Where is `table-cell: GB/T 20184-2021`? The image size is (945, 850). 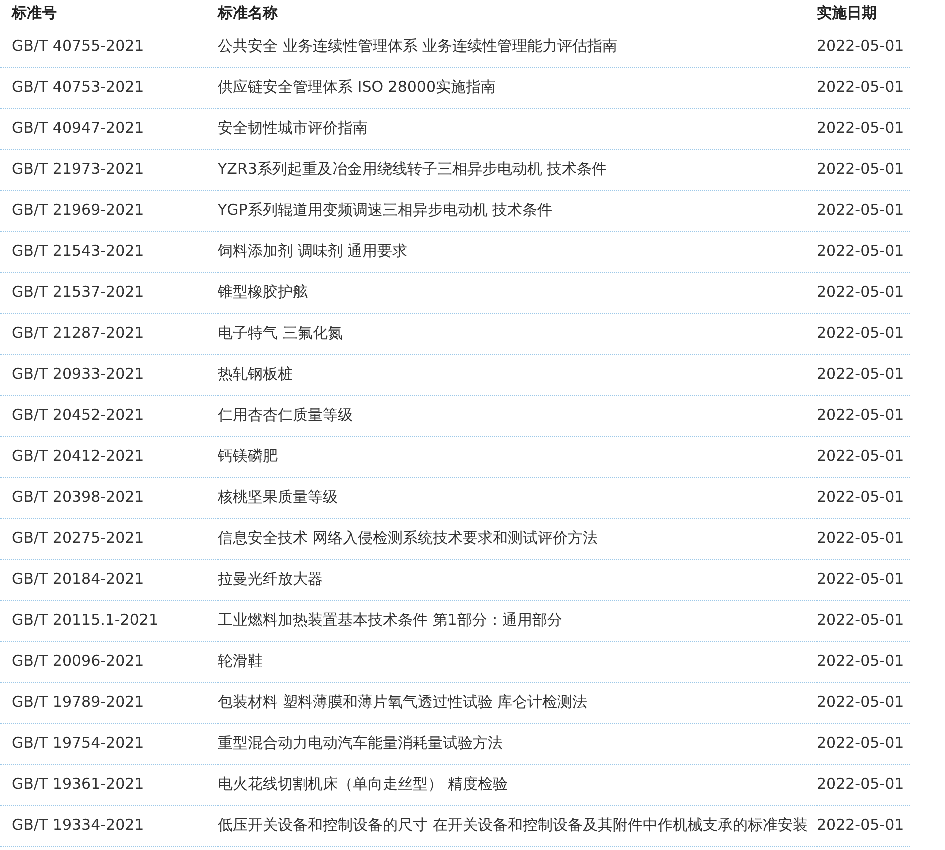 table-cell: GB/T 20184-2021 is located at coordinates (78, 579).